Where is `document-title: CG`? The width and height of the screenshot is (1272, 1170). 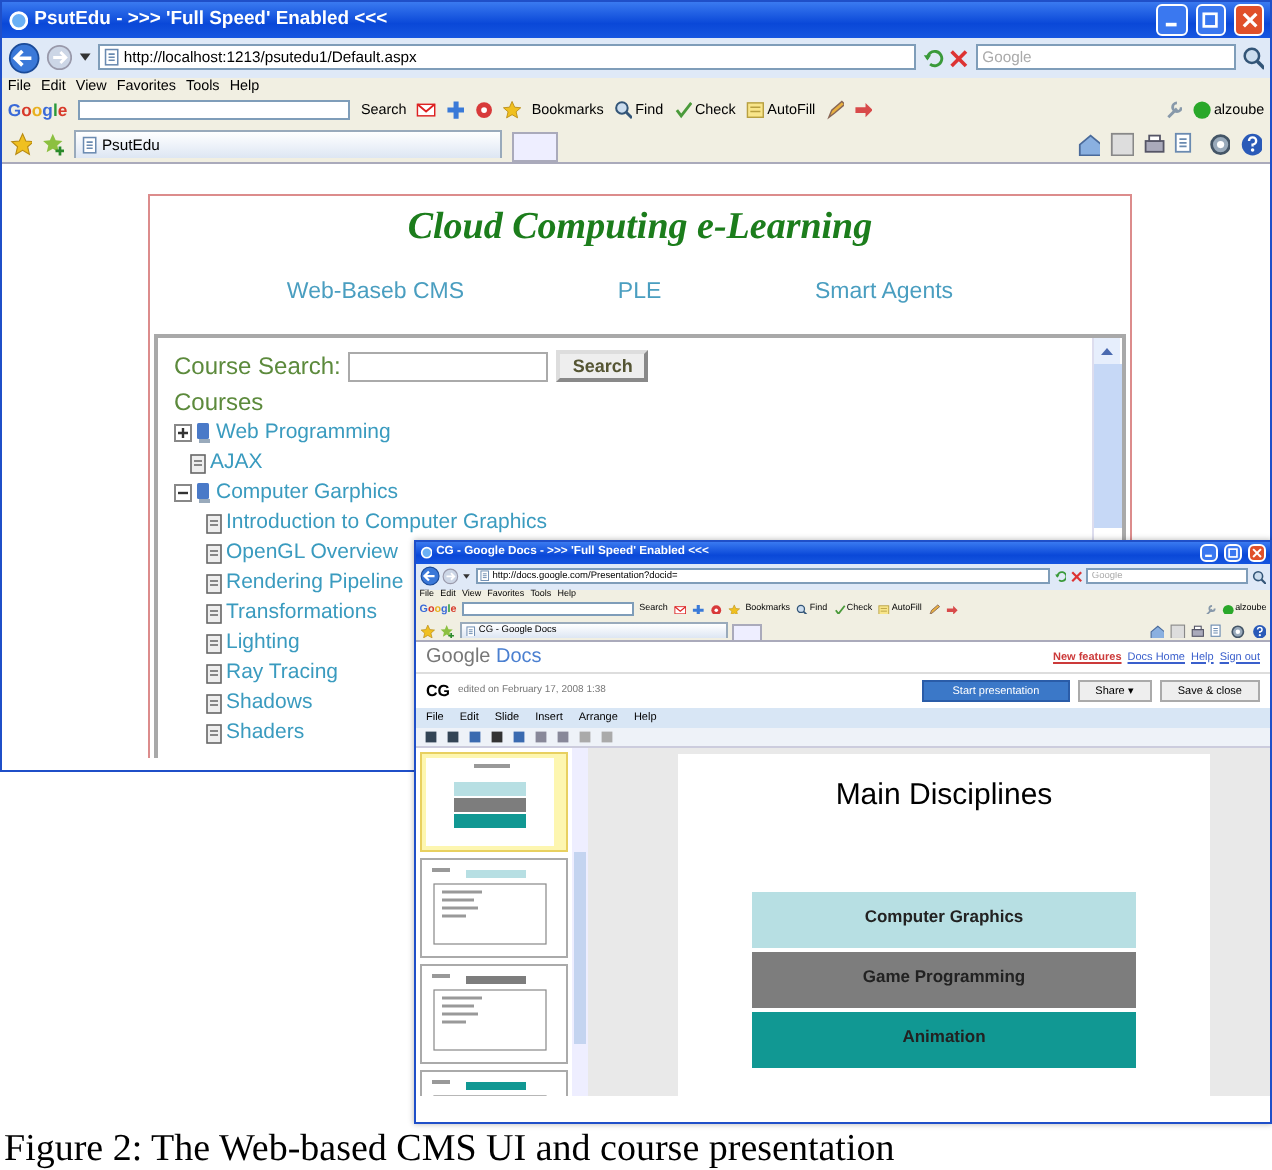 document-title: CG is located at coordinates (438, 691).